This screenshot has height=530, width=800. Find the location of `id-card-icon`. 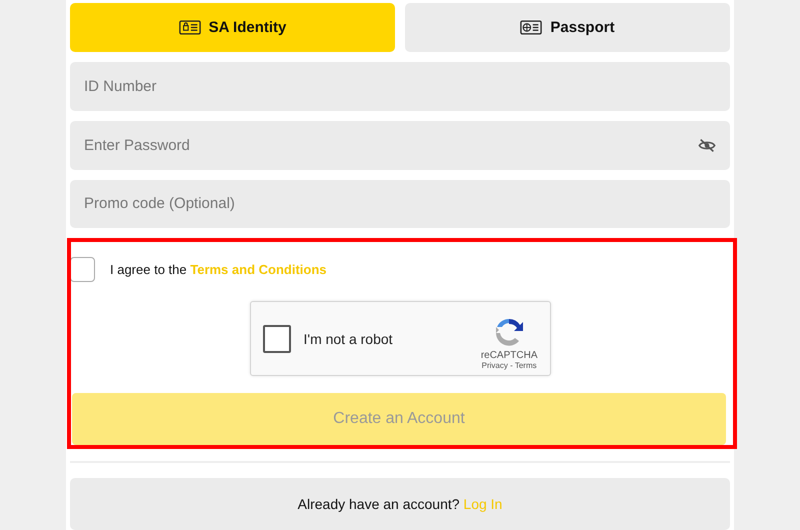

id-card-icon is located at coordinates (189, 27).